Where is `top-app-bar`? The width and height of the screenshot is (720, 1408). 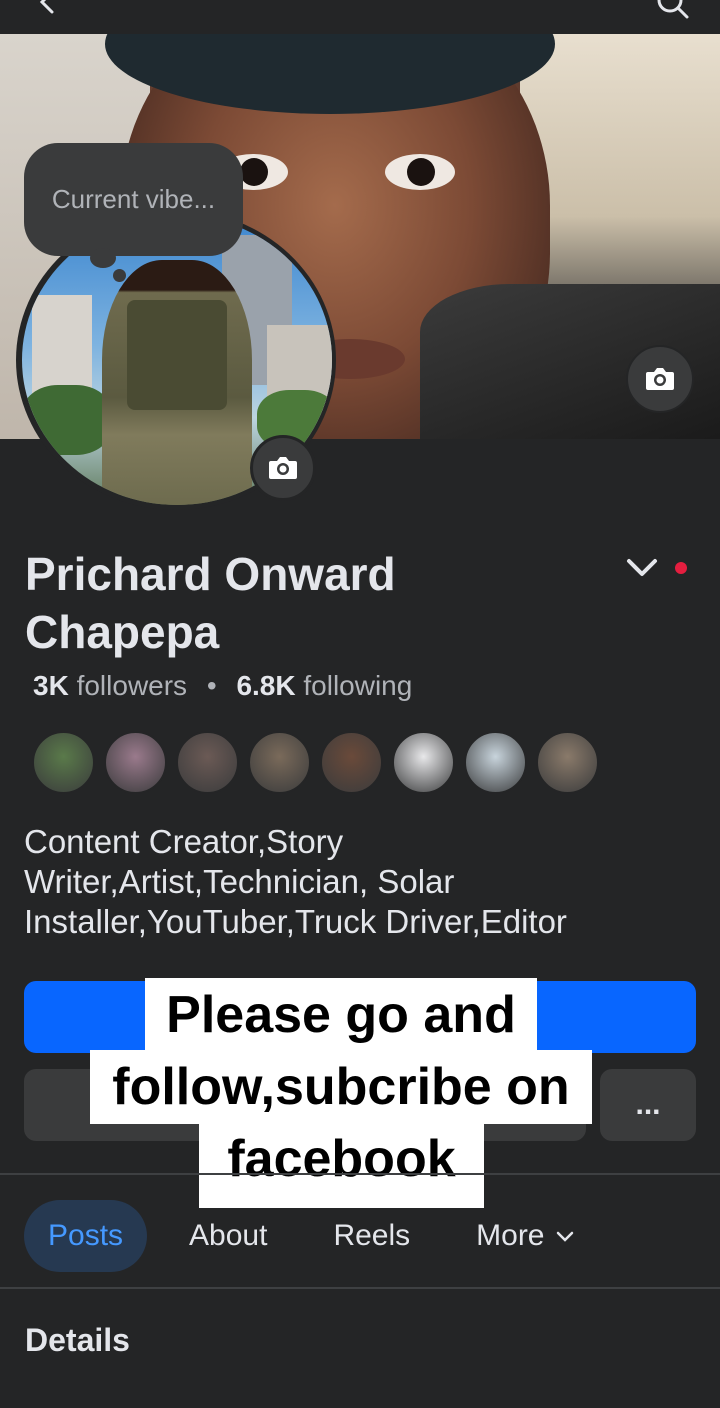
top-app-bar is located at coordinates (360, 17).